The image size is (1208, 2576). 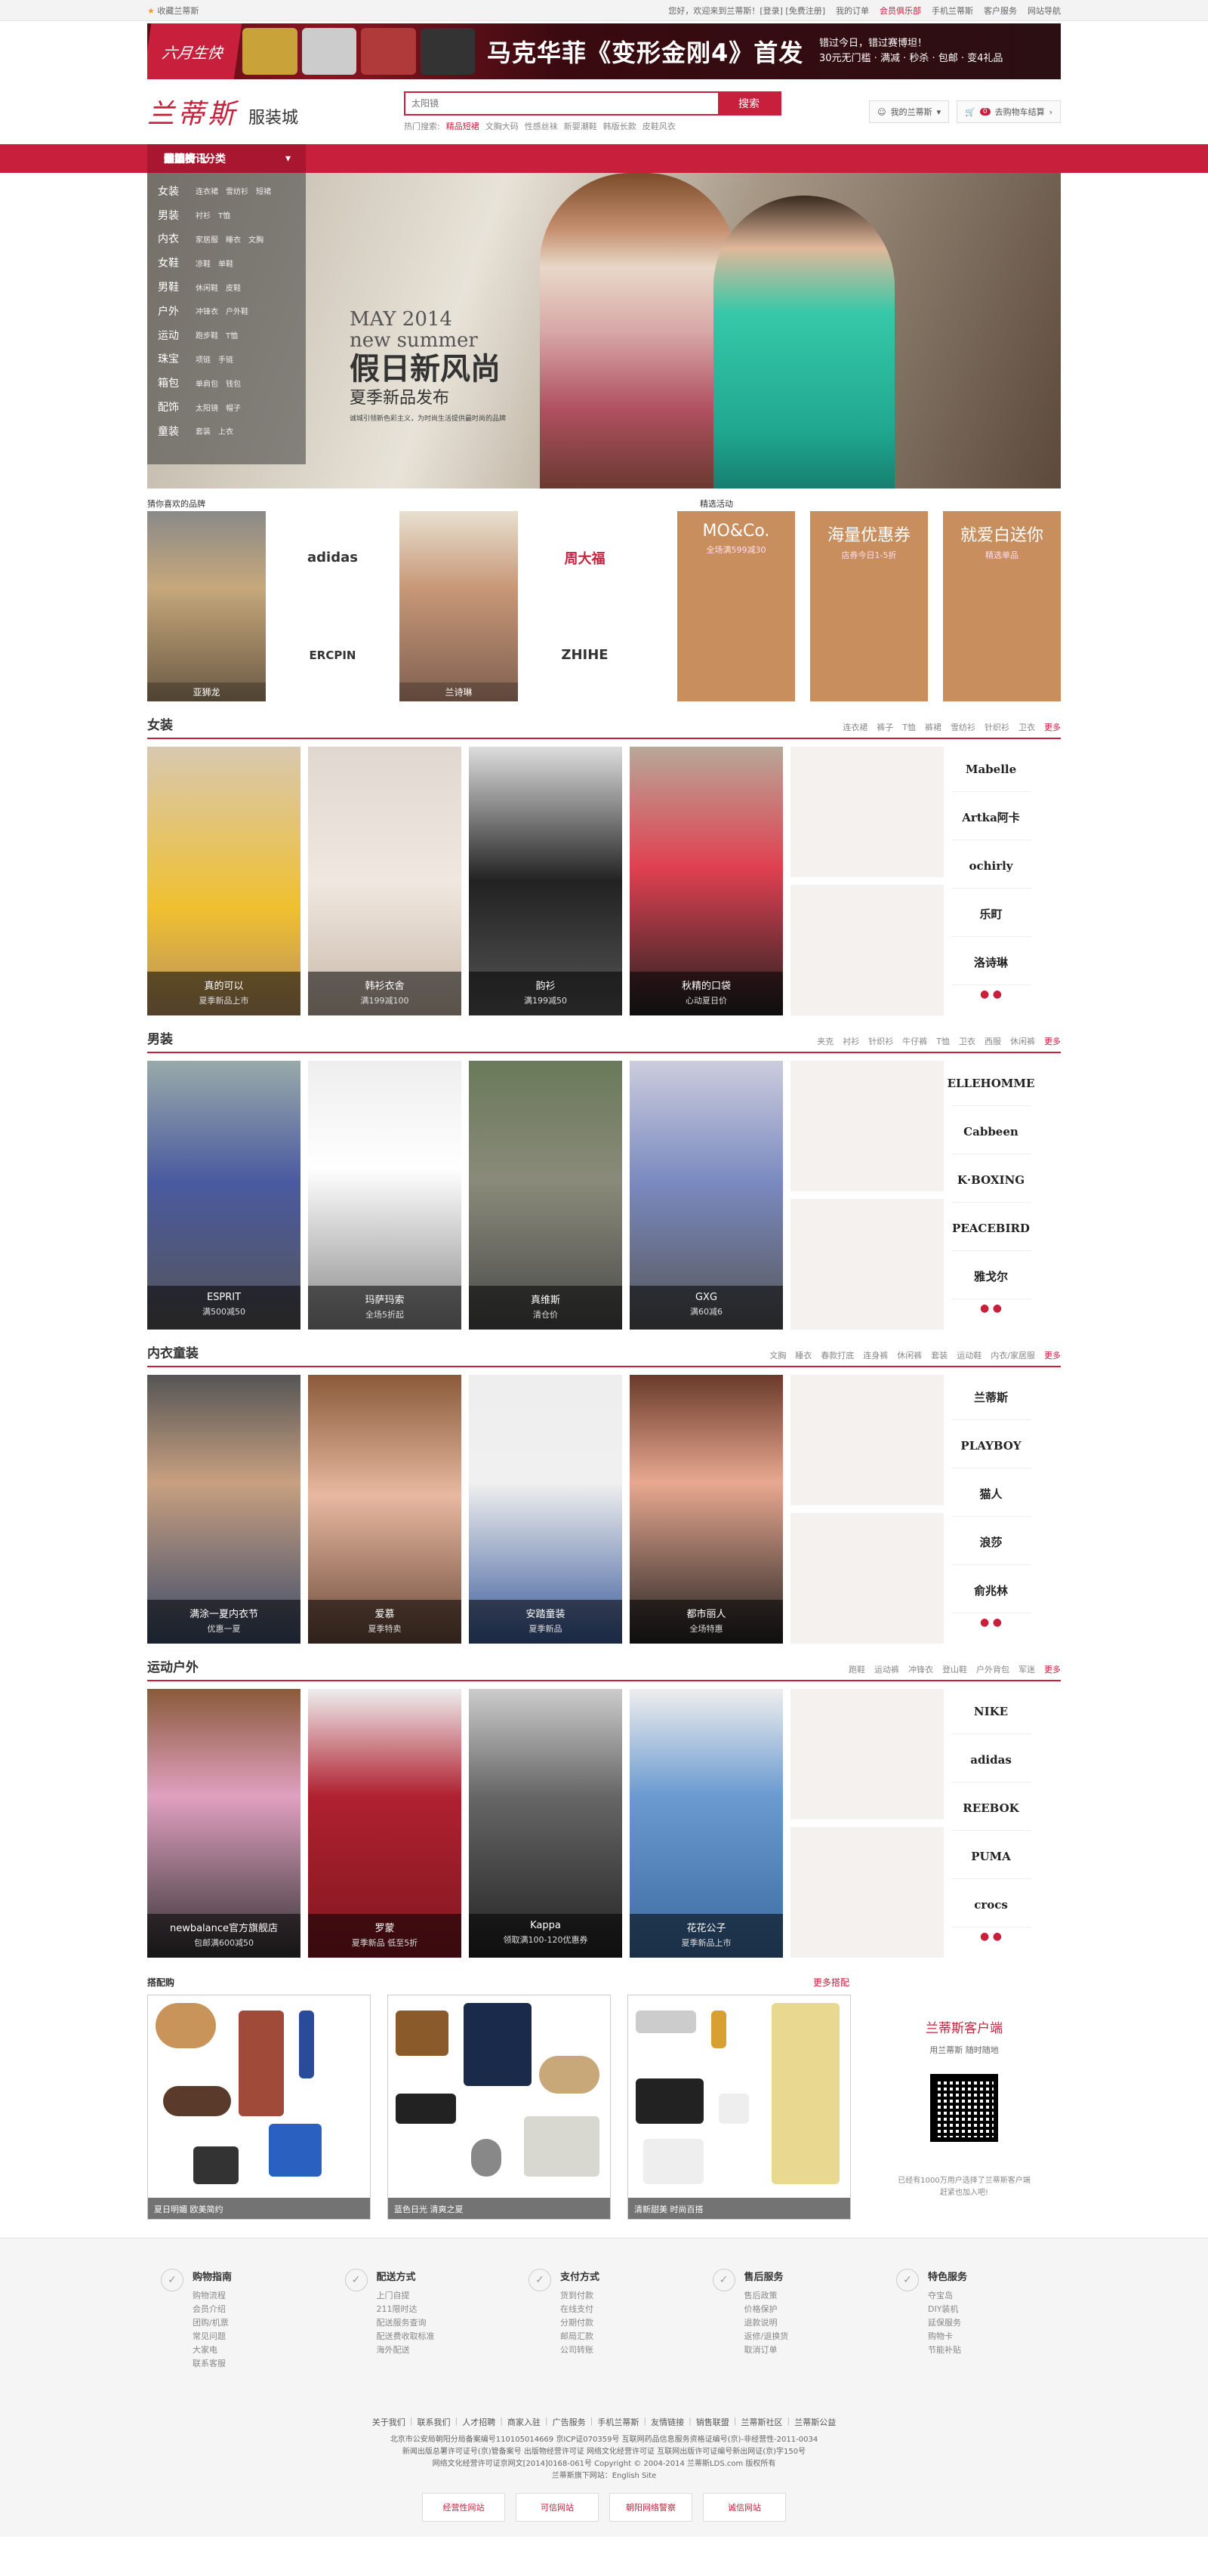 I want to click on footer-link: 分期付款, so click(x=579, y=2323).